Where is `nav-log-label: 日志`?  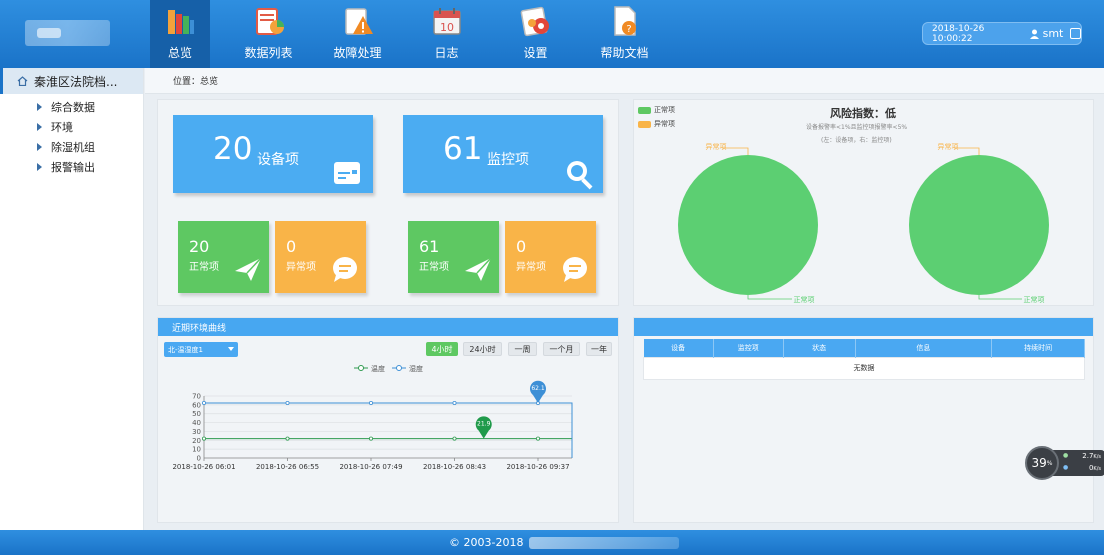
nav-log-label: 日志 is located at coordinates (446, 53).